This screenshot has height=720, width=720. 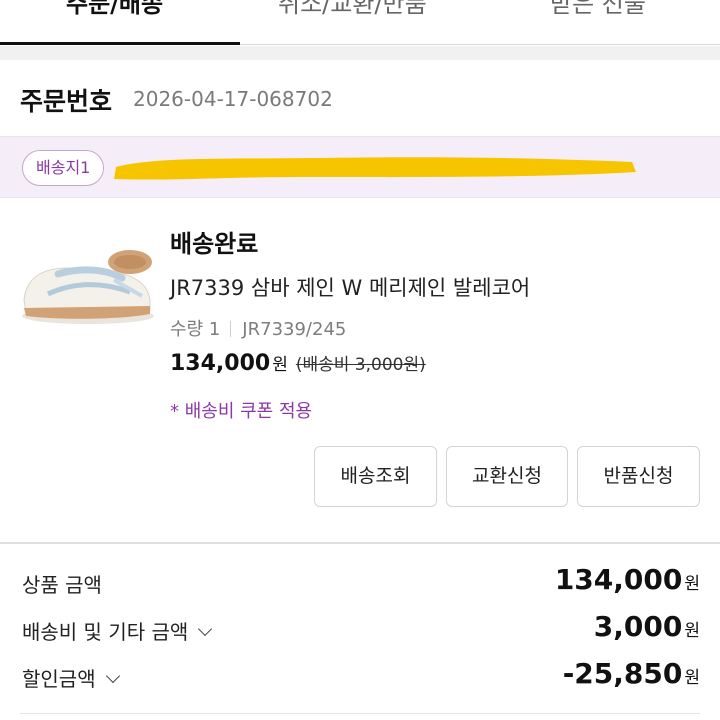 I want to click on summary-label-text: 배송비 및 기타 금액, so click(x=105, y=632).